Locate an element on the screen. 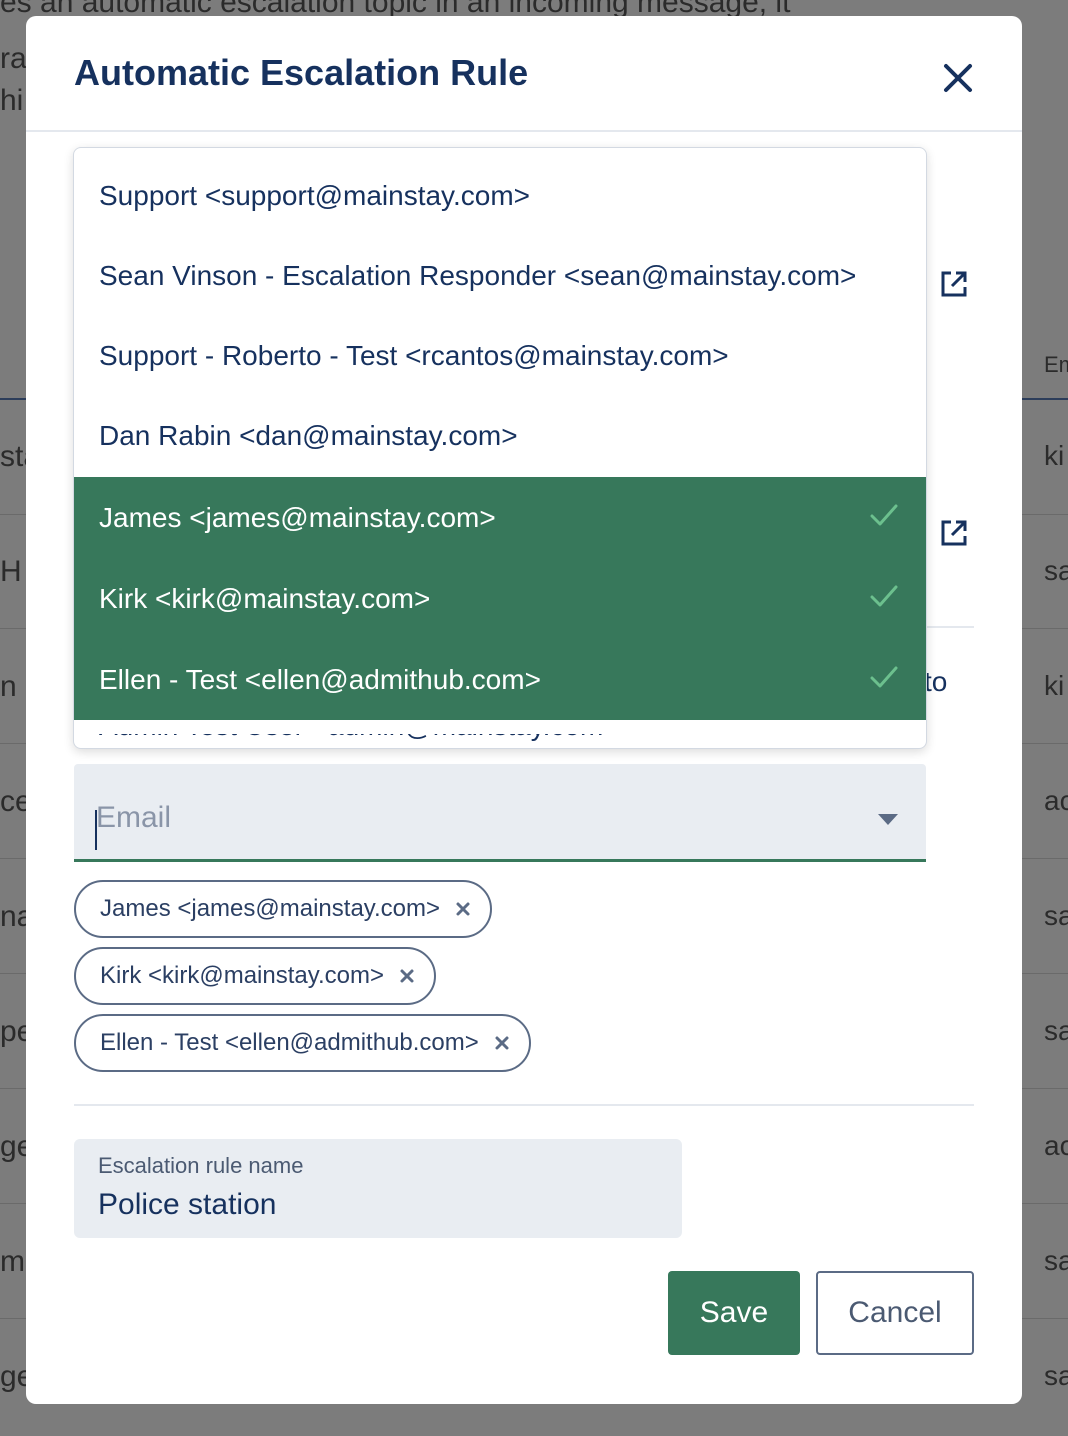  background-left-fragment: sta is located at coordinates (13, 456).